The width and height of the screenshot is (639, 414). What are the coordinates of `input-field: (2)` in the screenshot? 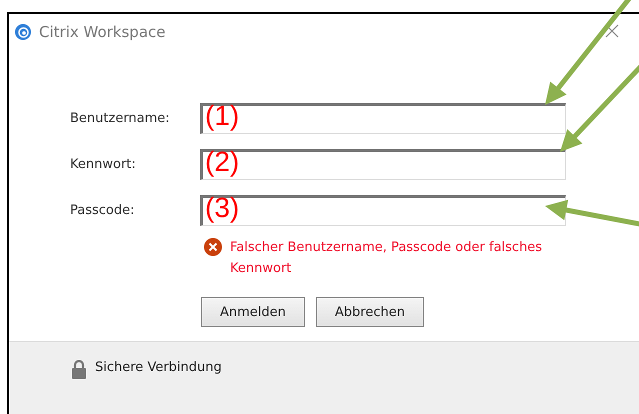 It's located at (383, 164).